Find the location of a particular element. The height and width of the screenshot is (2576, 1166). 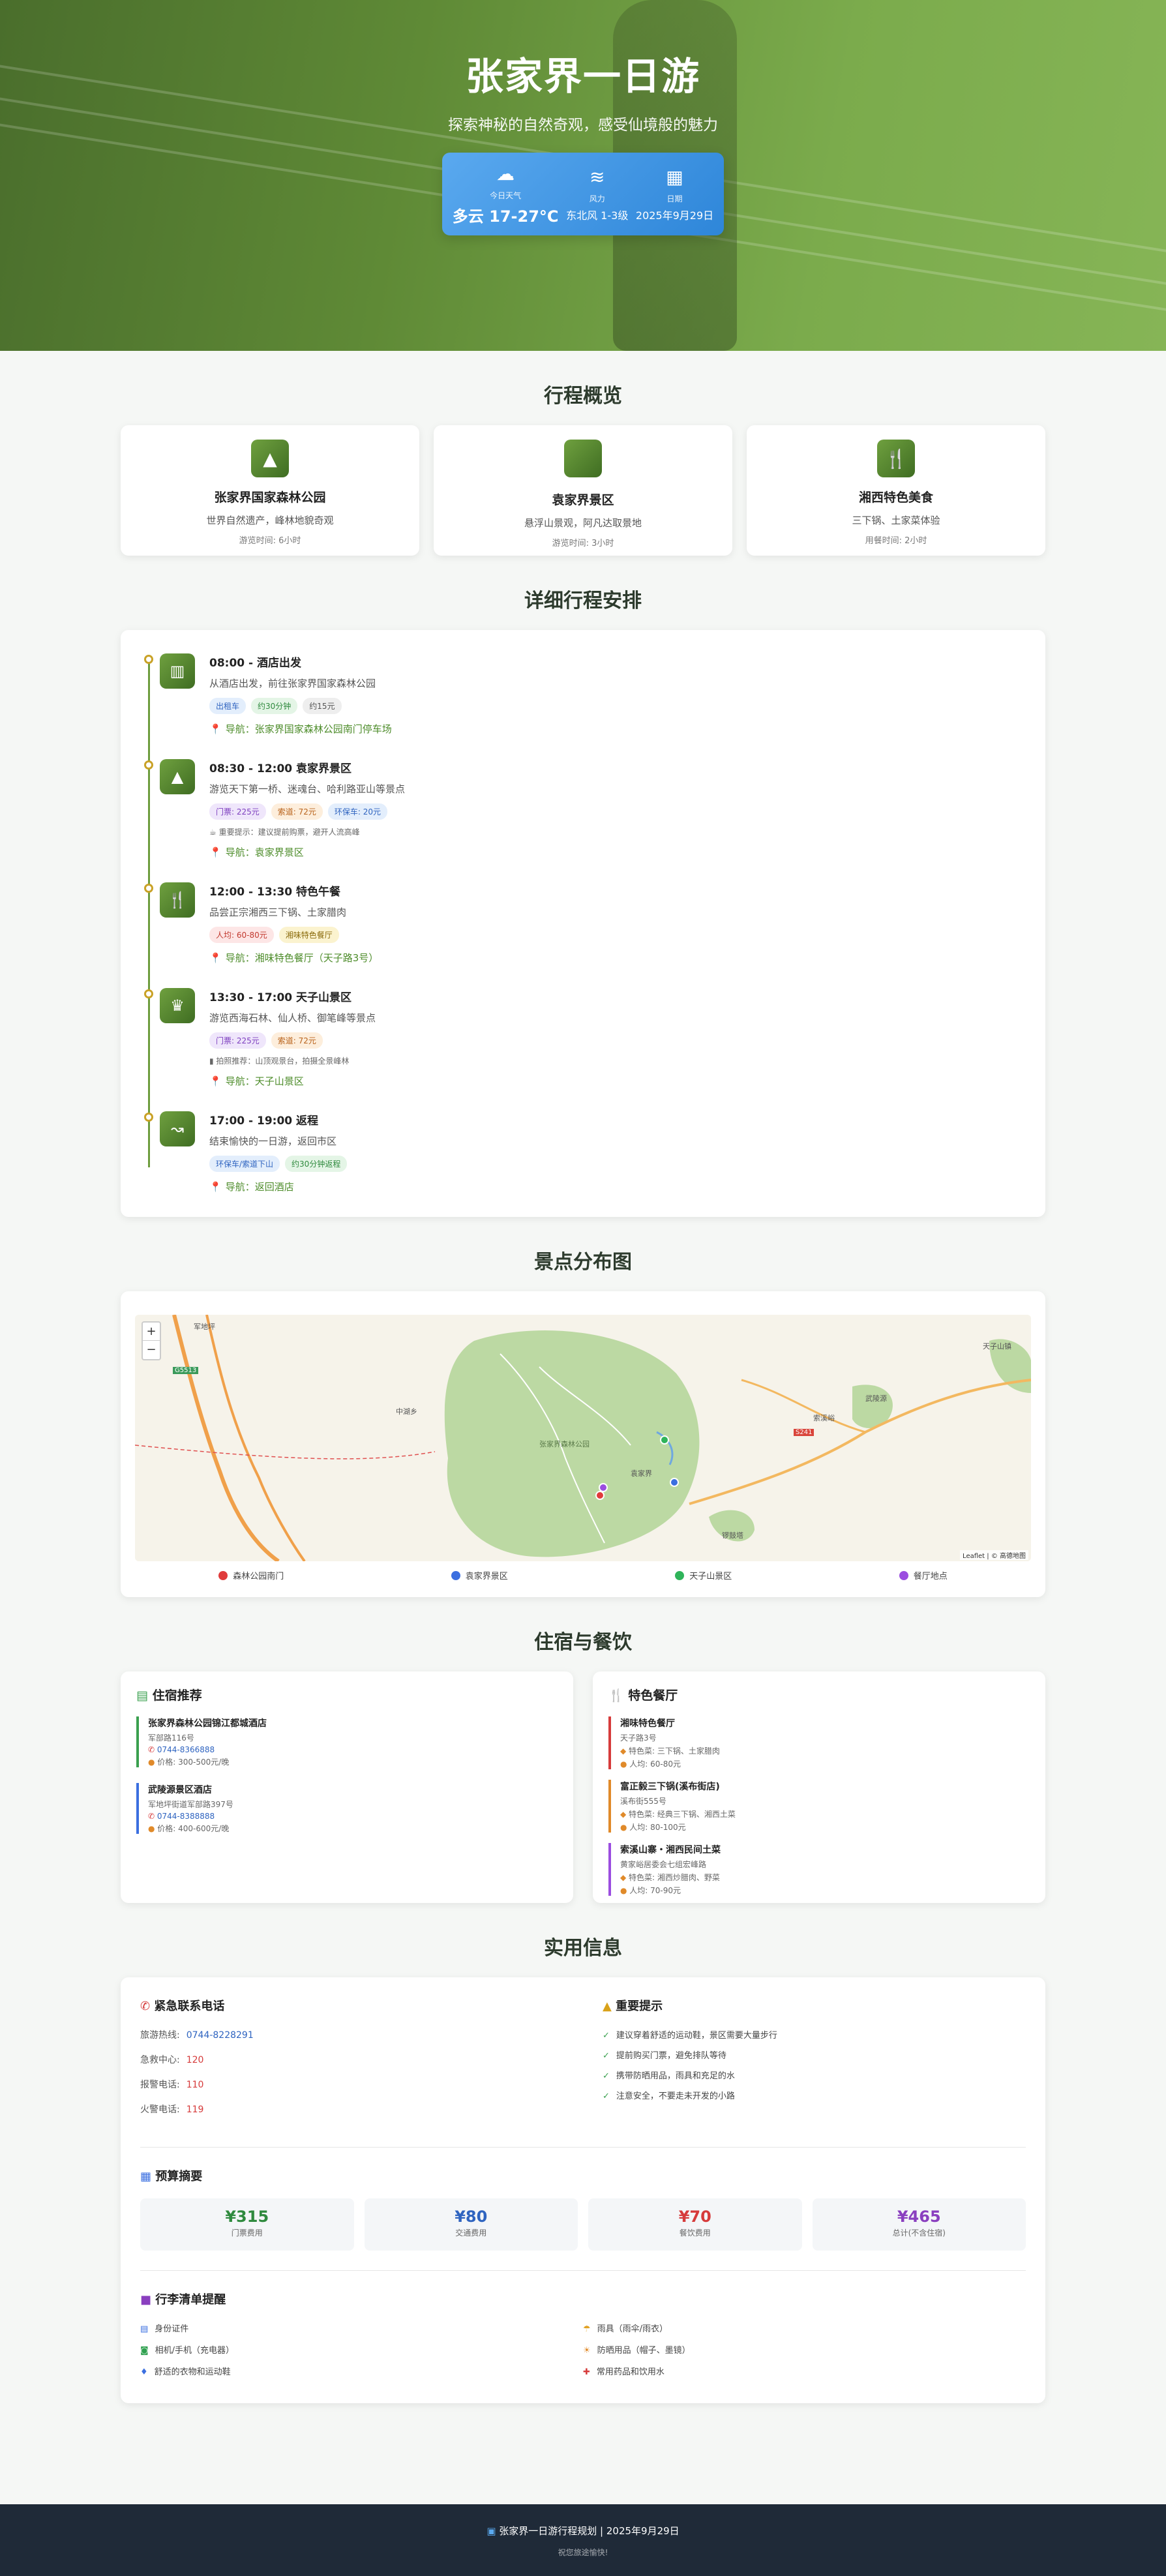

tip-item: ✓ 携带防晒用品，雨具和充足的水 is located at coordinates (669, 2076).